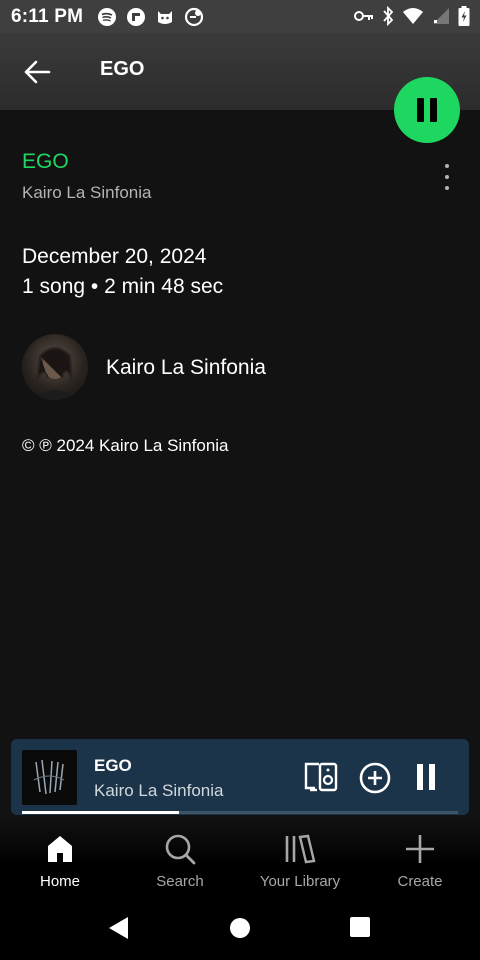  I want to click on key-icon, so click(364, 16).